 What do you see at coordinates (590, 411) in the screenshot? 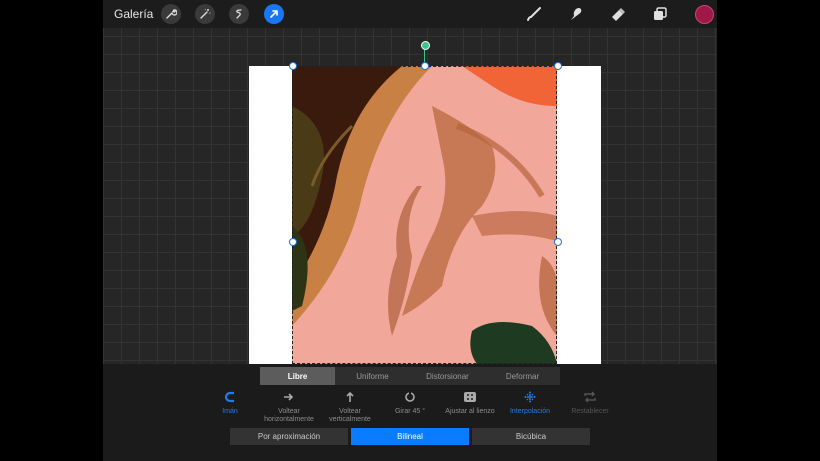
I see `reset-label: Restablecer` at bounding box center [590, 411].